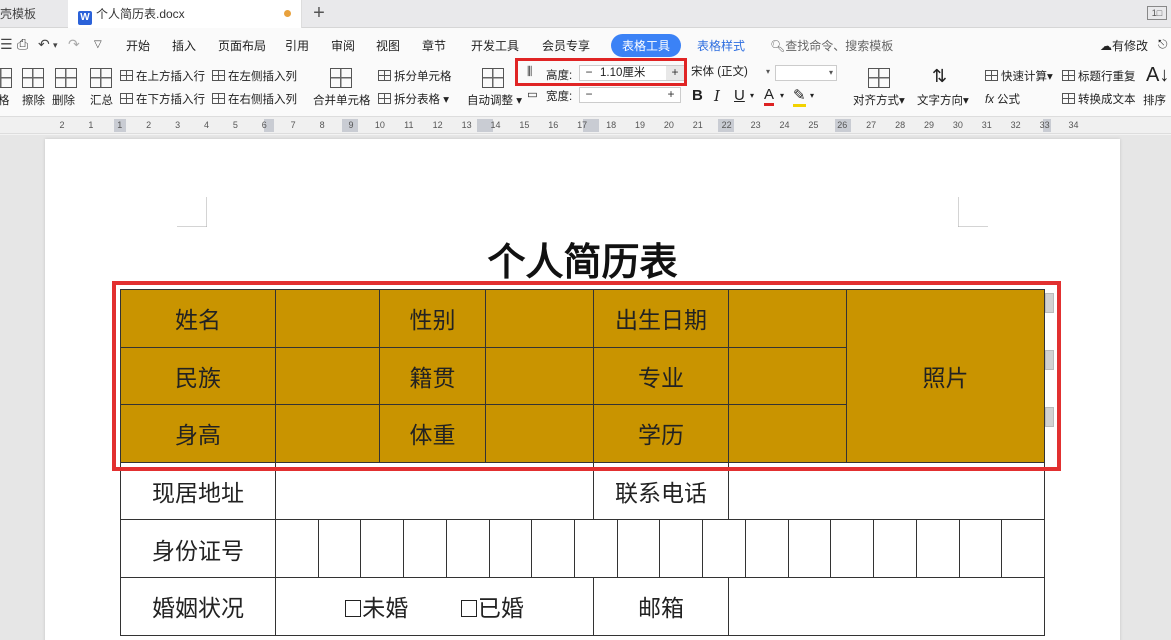 The width and height of the screenshot is (1171, 640). What do you see at coordinates (1099, 99) in the screenshot?
I see `convert-to-text-button: 转换成文本` at bounding box center [1099, 99].